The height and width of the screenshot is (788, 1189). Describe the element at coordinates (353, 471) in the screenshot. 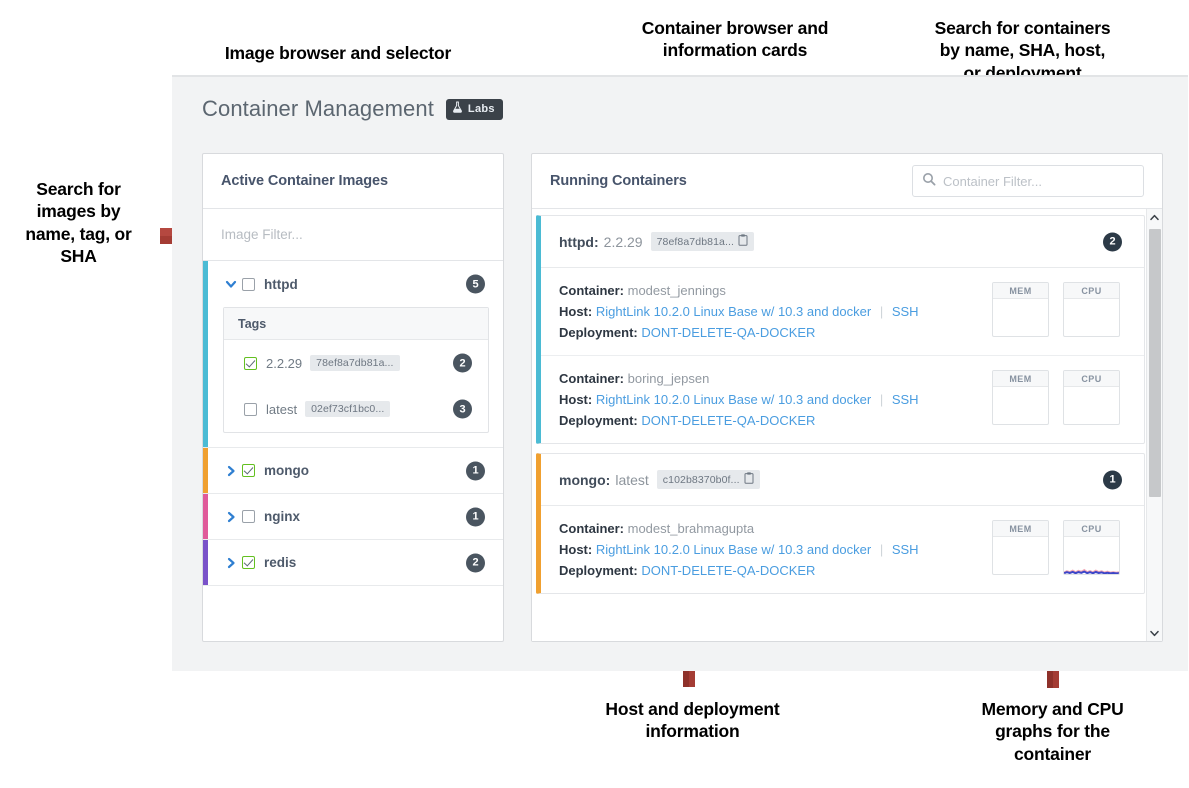

I see `image-row-mongo: mongo 1` at that location.